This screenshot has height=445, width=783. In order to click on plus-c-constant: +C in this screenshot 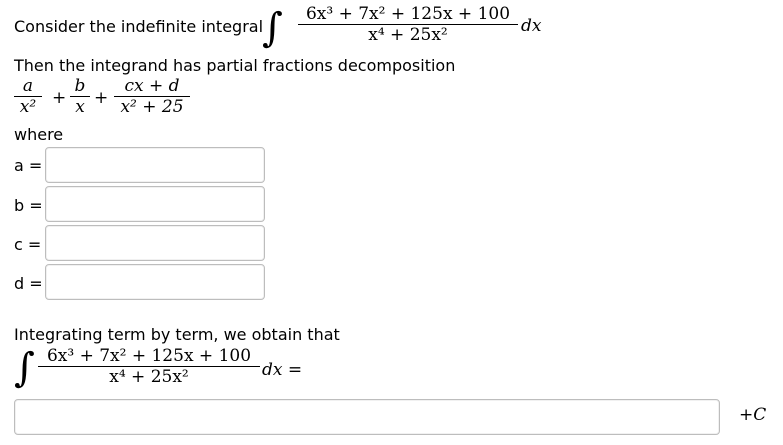, I will do `click(753, 415)`.